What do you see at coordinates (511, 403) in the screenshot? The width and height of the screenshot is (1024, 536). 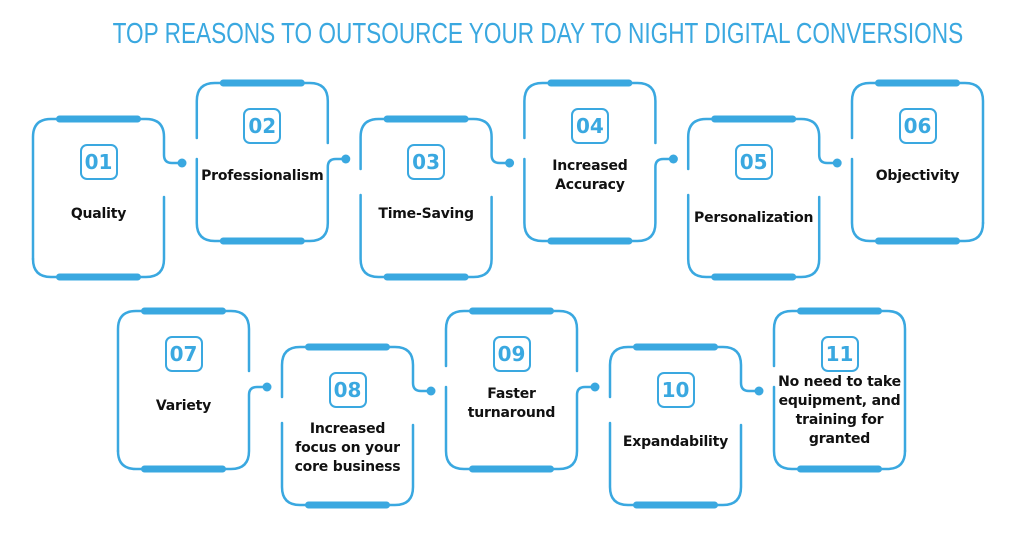 I see `step-label: Faster turnaround` at bounding box center [511, 403].